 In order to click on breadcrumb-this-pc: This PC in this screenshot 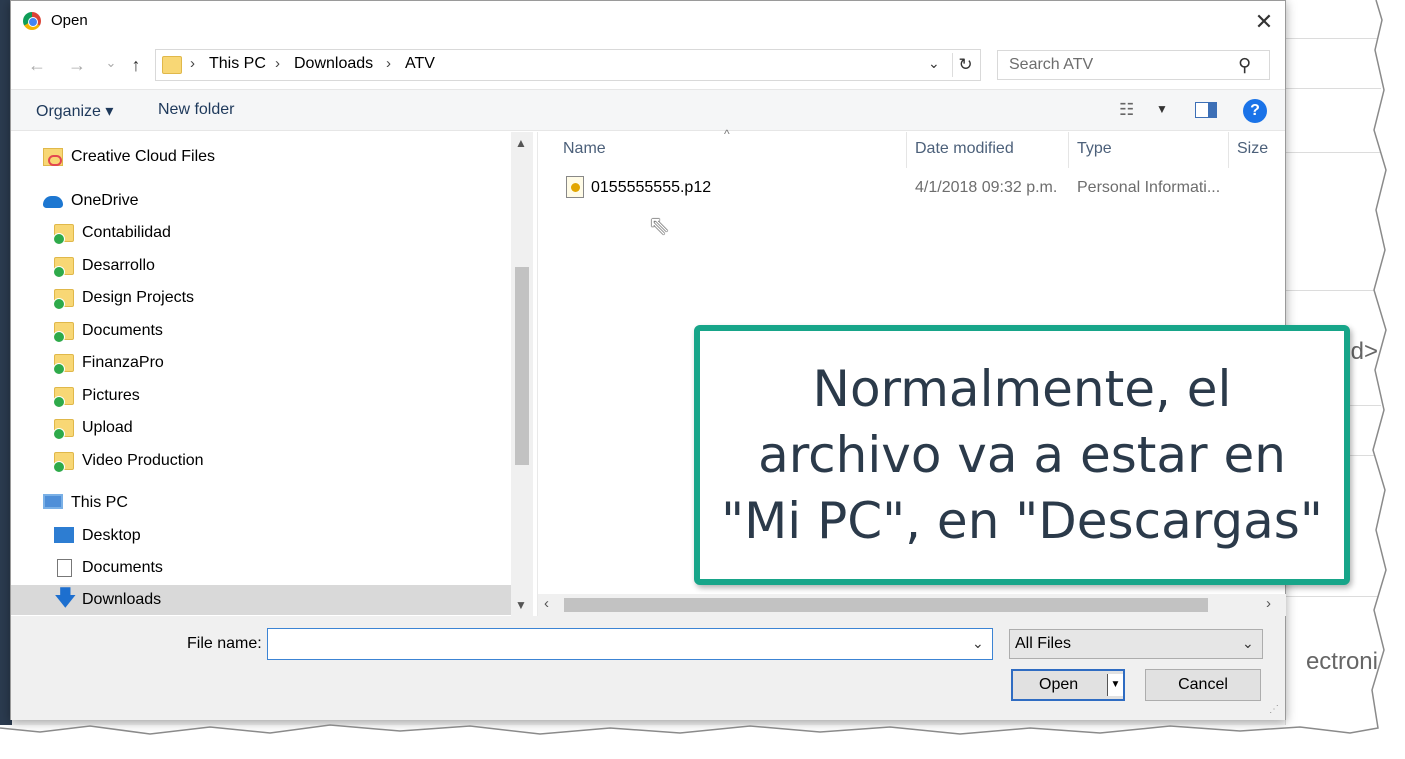, I will do `click(237, 64)`.